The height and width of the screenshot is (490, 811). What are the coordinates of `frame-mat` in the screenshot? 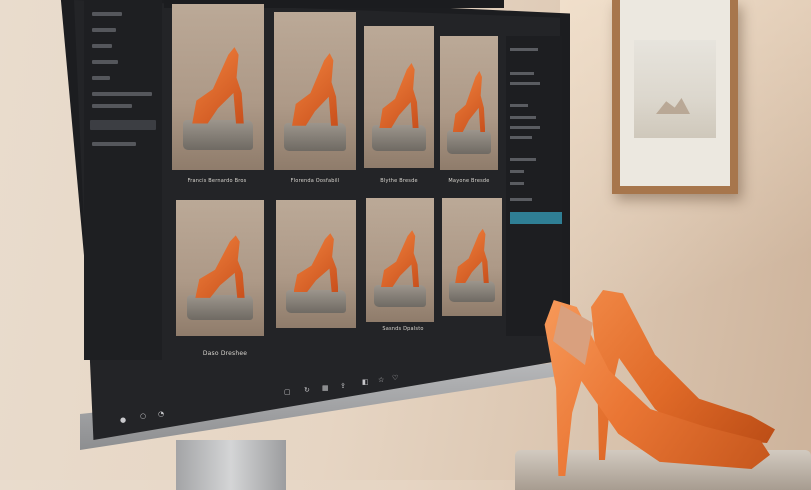 It's located at (675, 93).